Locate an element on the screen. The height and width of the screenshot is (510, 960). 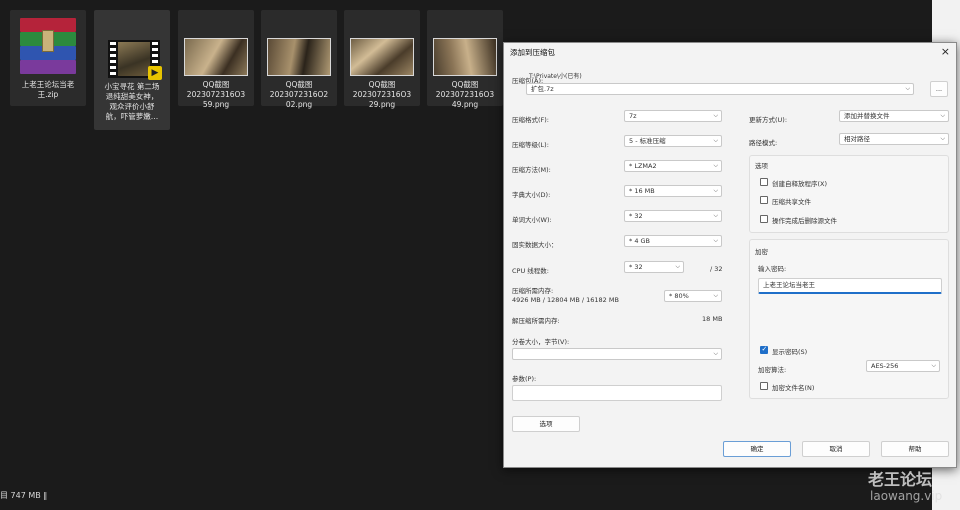
format-label: 压缩格式(F): is located at coordinates (531, 120).